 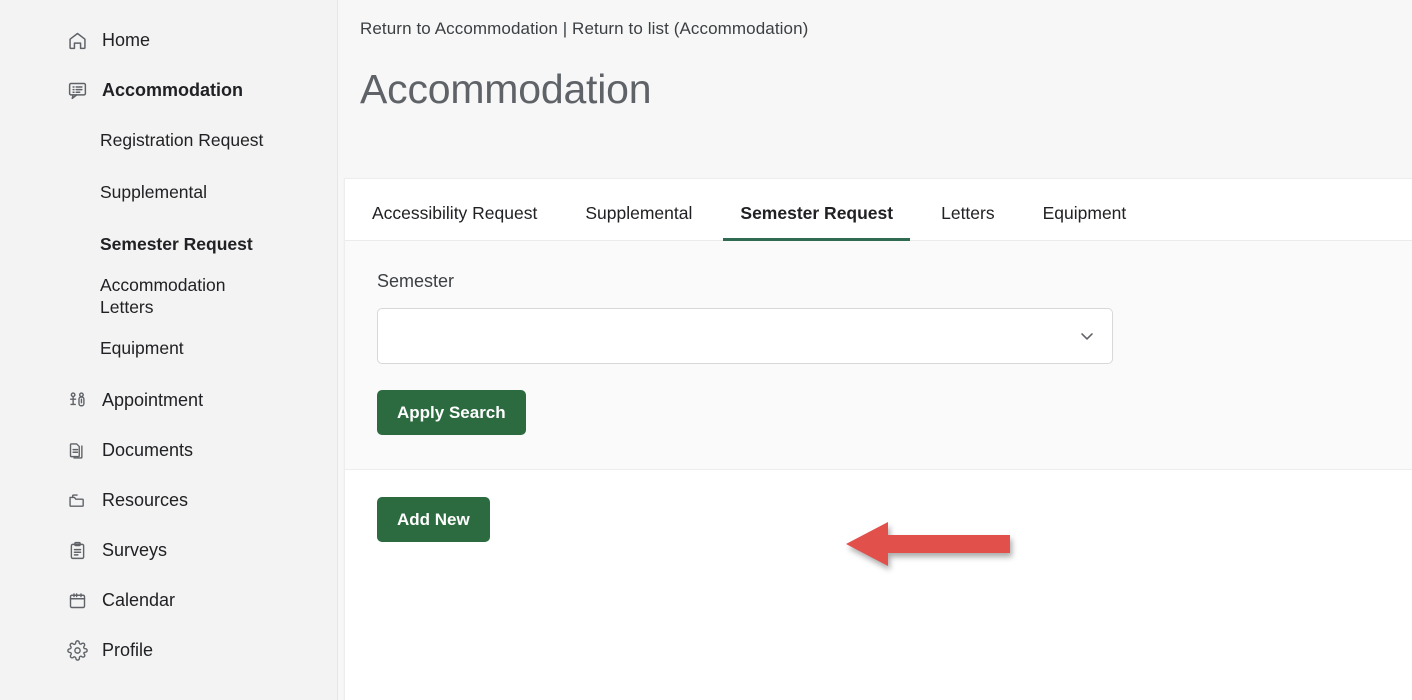 What do you see at coordinates (176, 243) in the screenshot?
I see `sidebar-item-label: Semester Request` at bounding box center [176, 243].